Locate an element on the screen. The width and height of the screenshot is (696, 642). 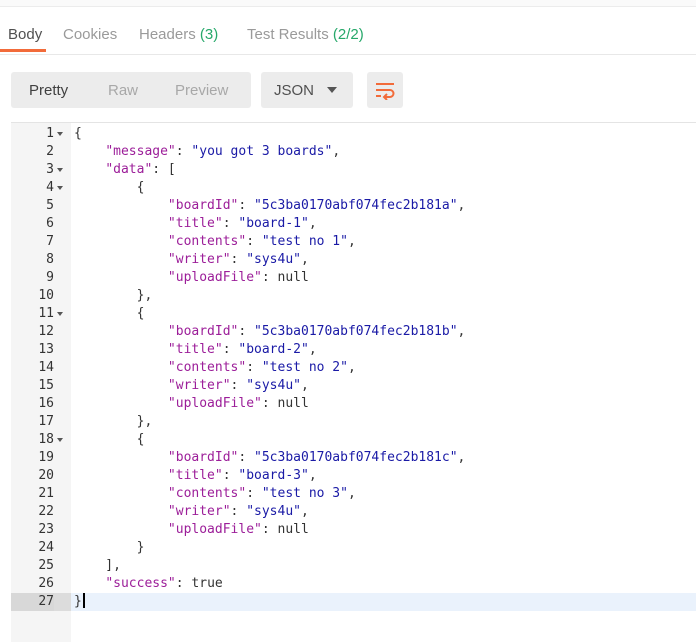
text-cursor is located at coordinates (83, 600).